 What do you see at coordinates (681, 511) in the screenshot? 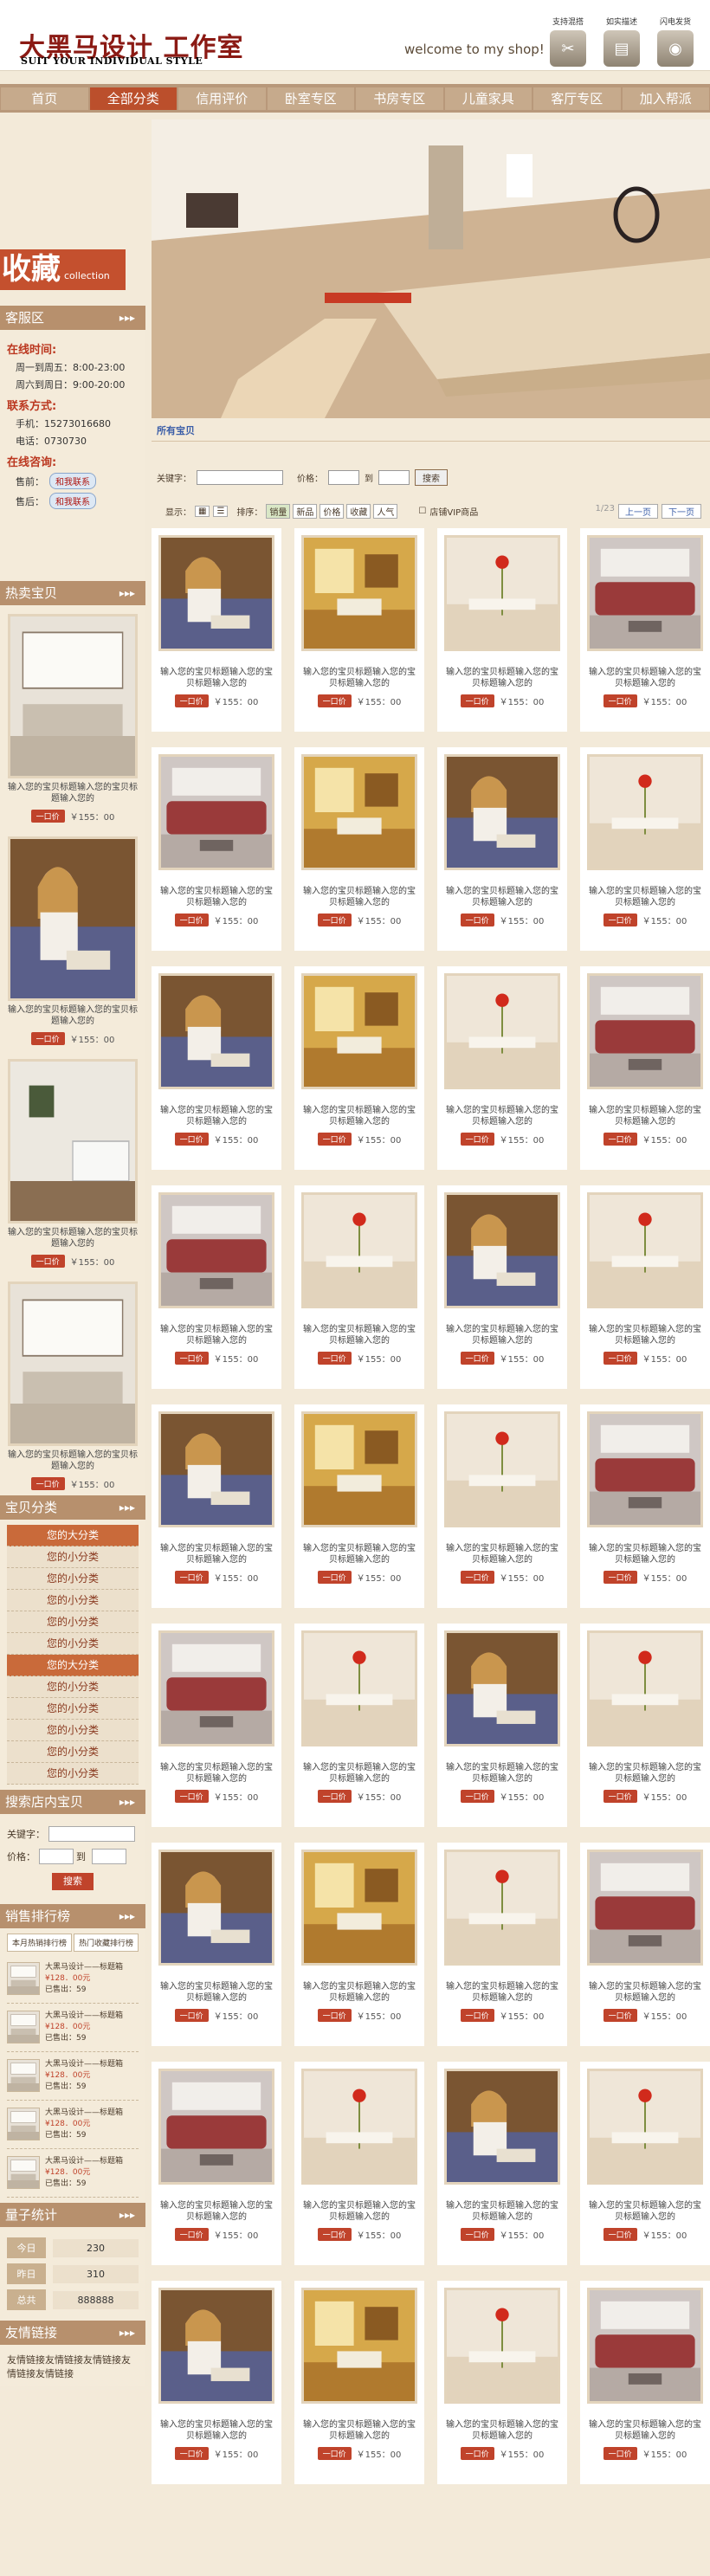
I see `next-page-button: 下一页` at bounding box center [681, 511].